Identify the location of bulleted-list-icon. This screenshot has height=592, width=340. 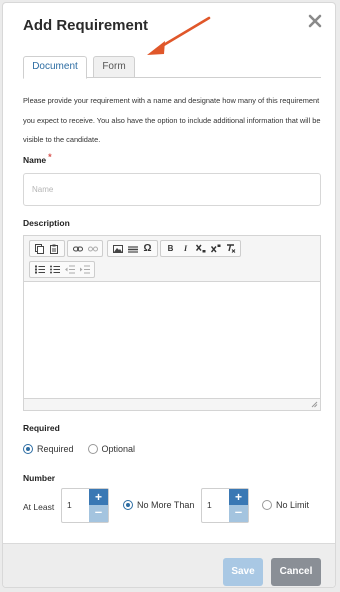
(54, 269).